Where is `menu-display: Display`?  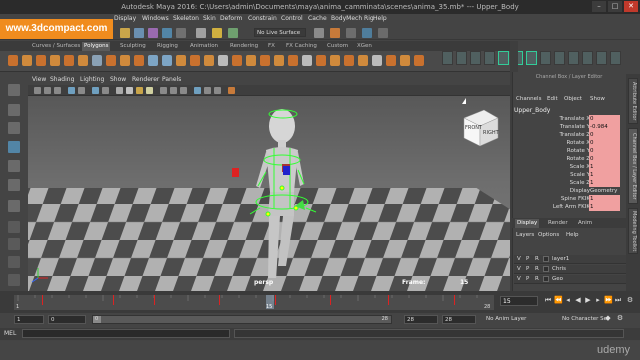 menu-display: Display is located at coordinates (125, 18).